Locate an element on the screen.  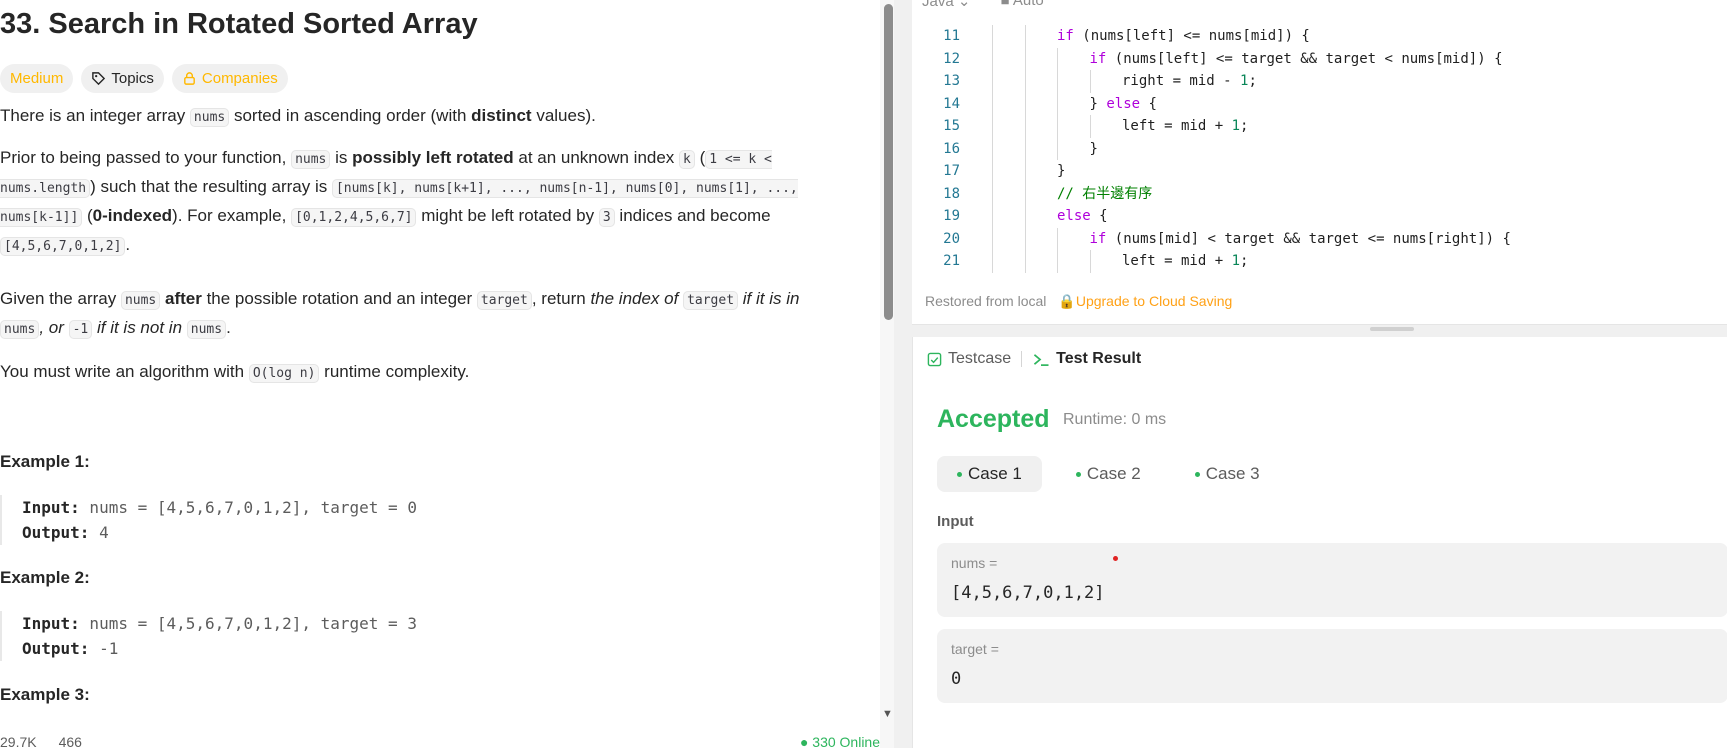
inline-code: O(log n) is located at coordinates (284, 373).